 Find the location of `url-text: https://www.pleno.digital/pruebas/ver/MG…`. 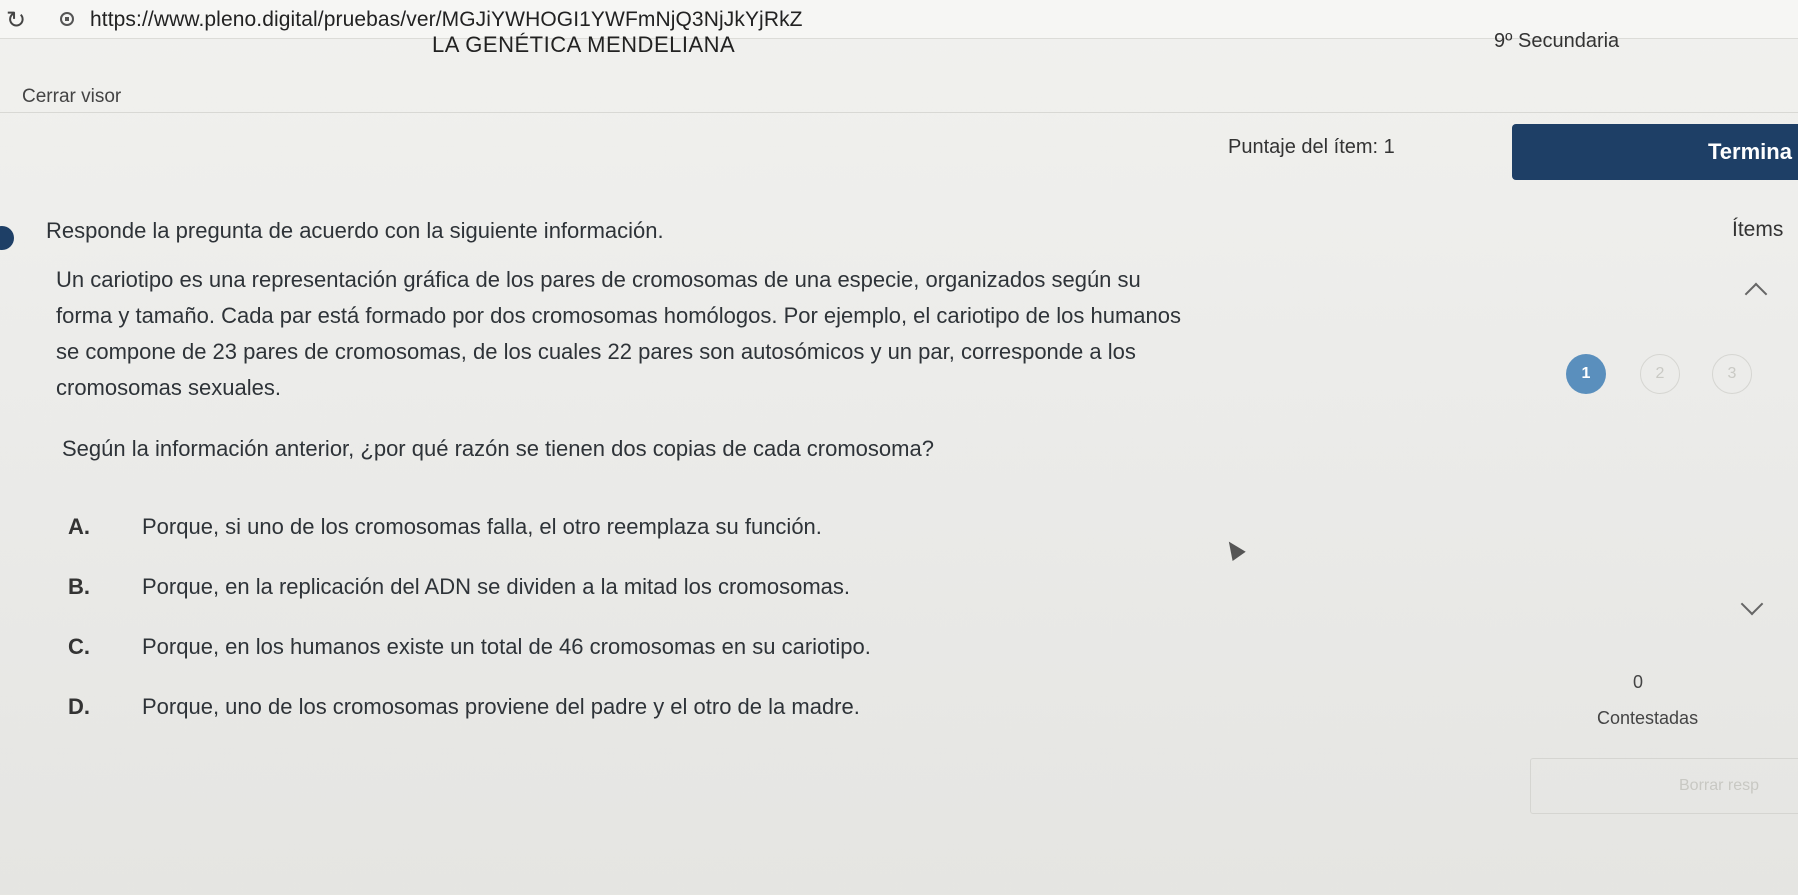

url-text: https://www.pleno.digital/pruebas/ver/MG… is located at coordinates (446, 20).